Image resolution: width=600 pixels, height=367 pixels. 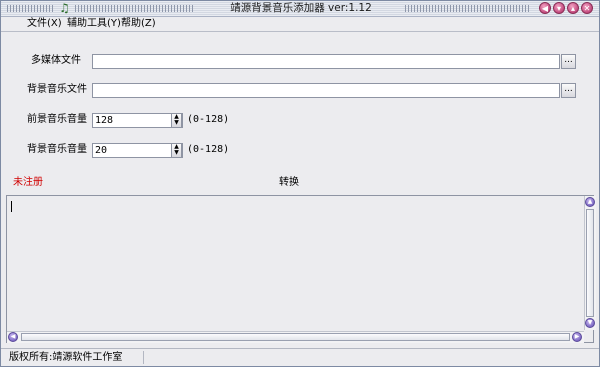 What do you see at coordinates (590, 202) in the screenshot?
I see `scroll-up-icon: ▲` at bounding box center [590, 202].